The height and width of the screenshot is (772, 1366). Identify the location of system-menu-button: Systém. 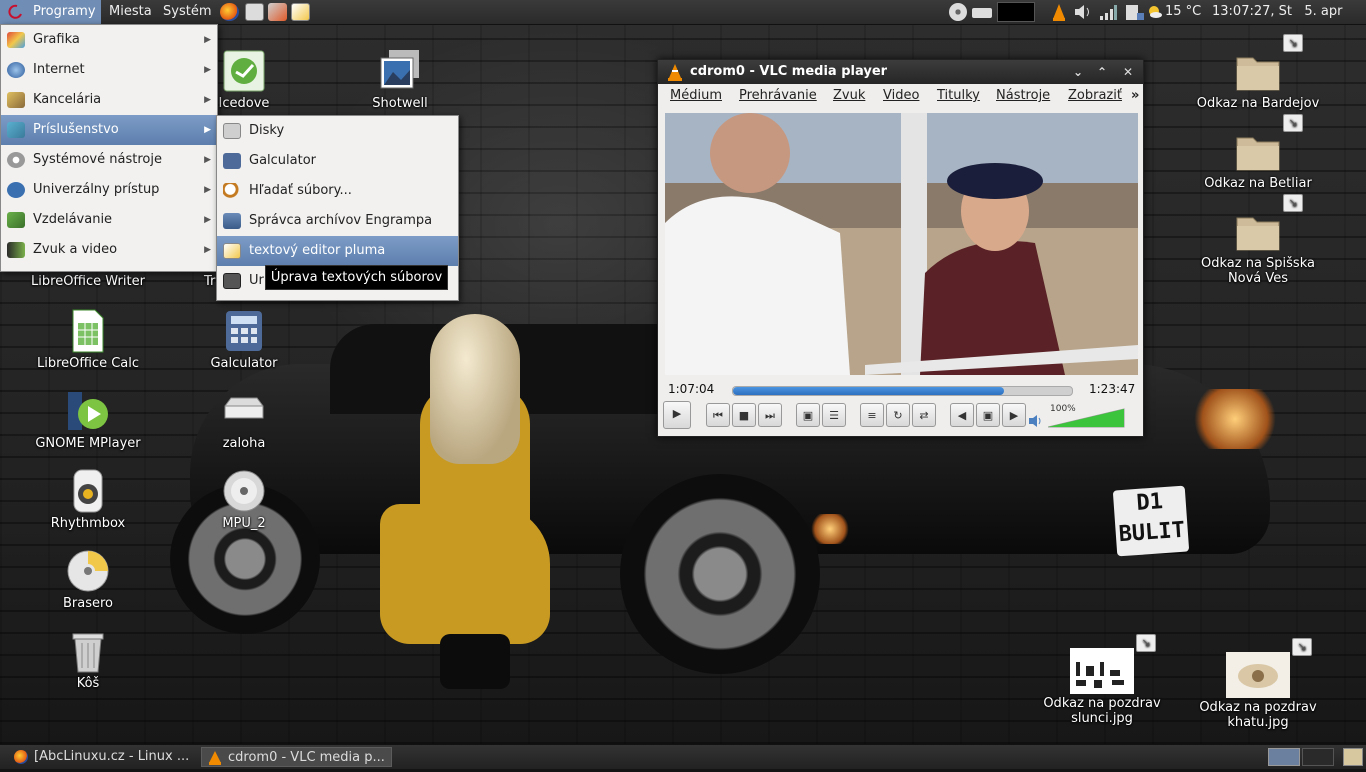
(187, 12).